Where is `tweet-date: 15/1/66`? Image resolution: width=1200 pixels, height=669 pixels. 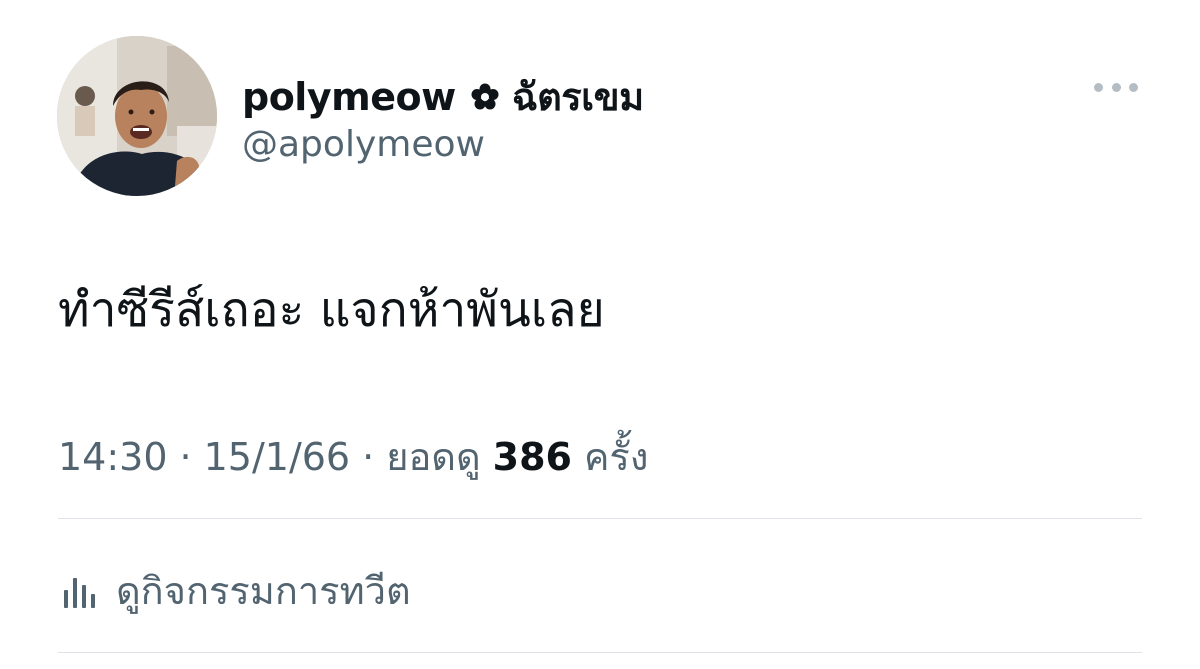 tweet-date: 15/1/66 is located at coordinates (277, 457).